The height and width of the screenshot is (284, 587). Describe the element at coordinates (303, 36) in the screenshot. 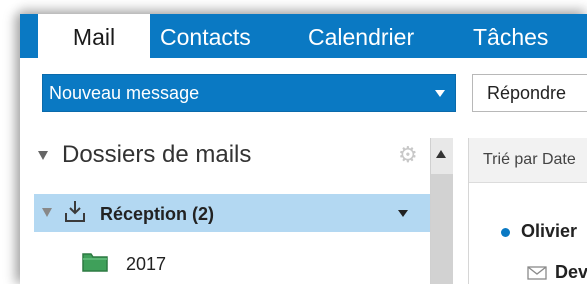

I see `app-tab-bar: Mail Contacts Calendrier Tâches` at that location.